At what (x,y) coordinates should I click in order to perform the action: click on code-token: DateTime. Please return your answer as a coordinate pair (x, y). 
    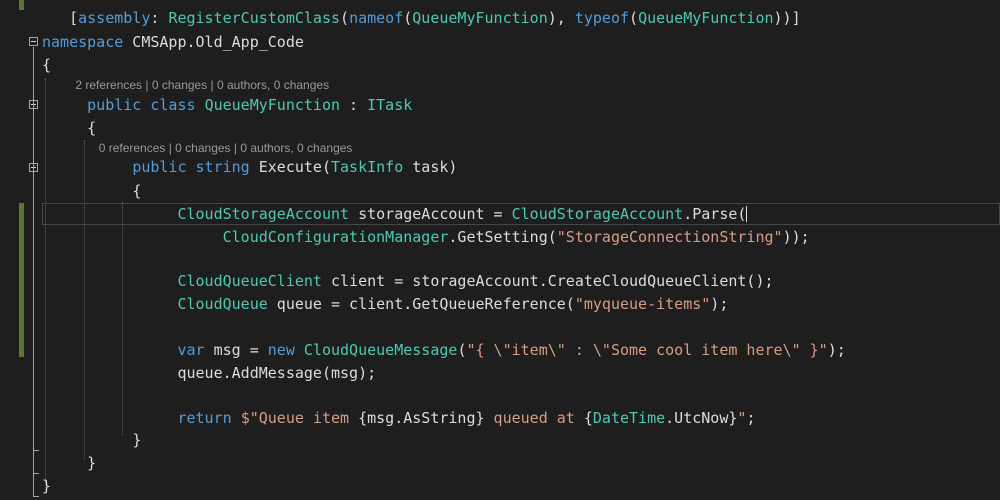
    Looking at the image, I should click on (629, 418).